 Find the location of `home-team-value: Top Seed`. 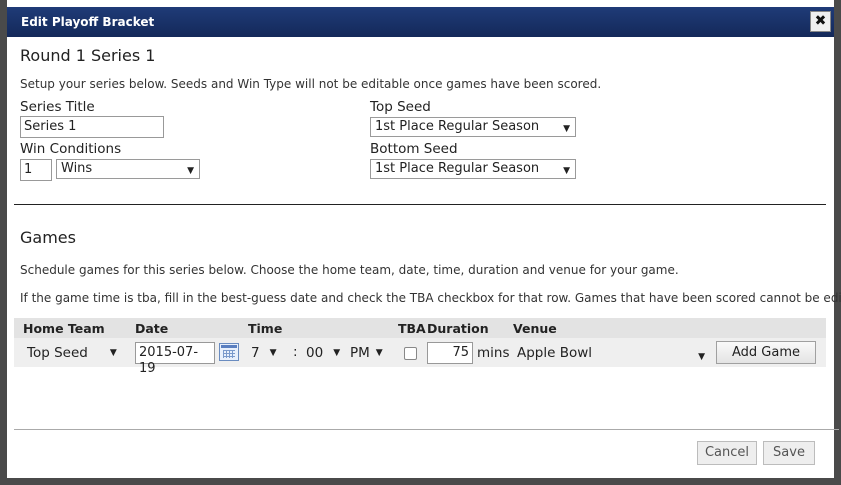

home-team-value: Top Seed is located at coordinates (57, 353).